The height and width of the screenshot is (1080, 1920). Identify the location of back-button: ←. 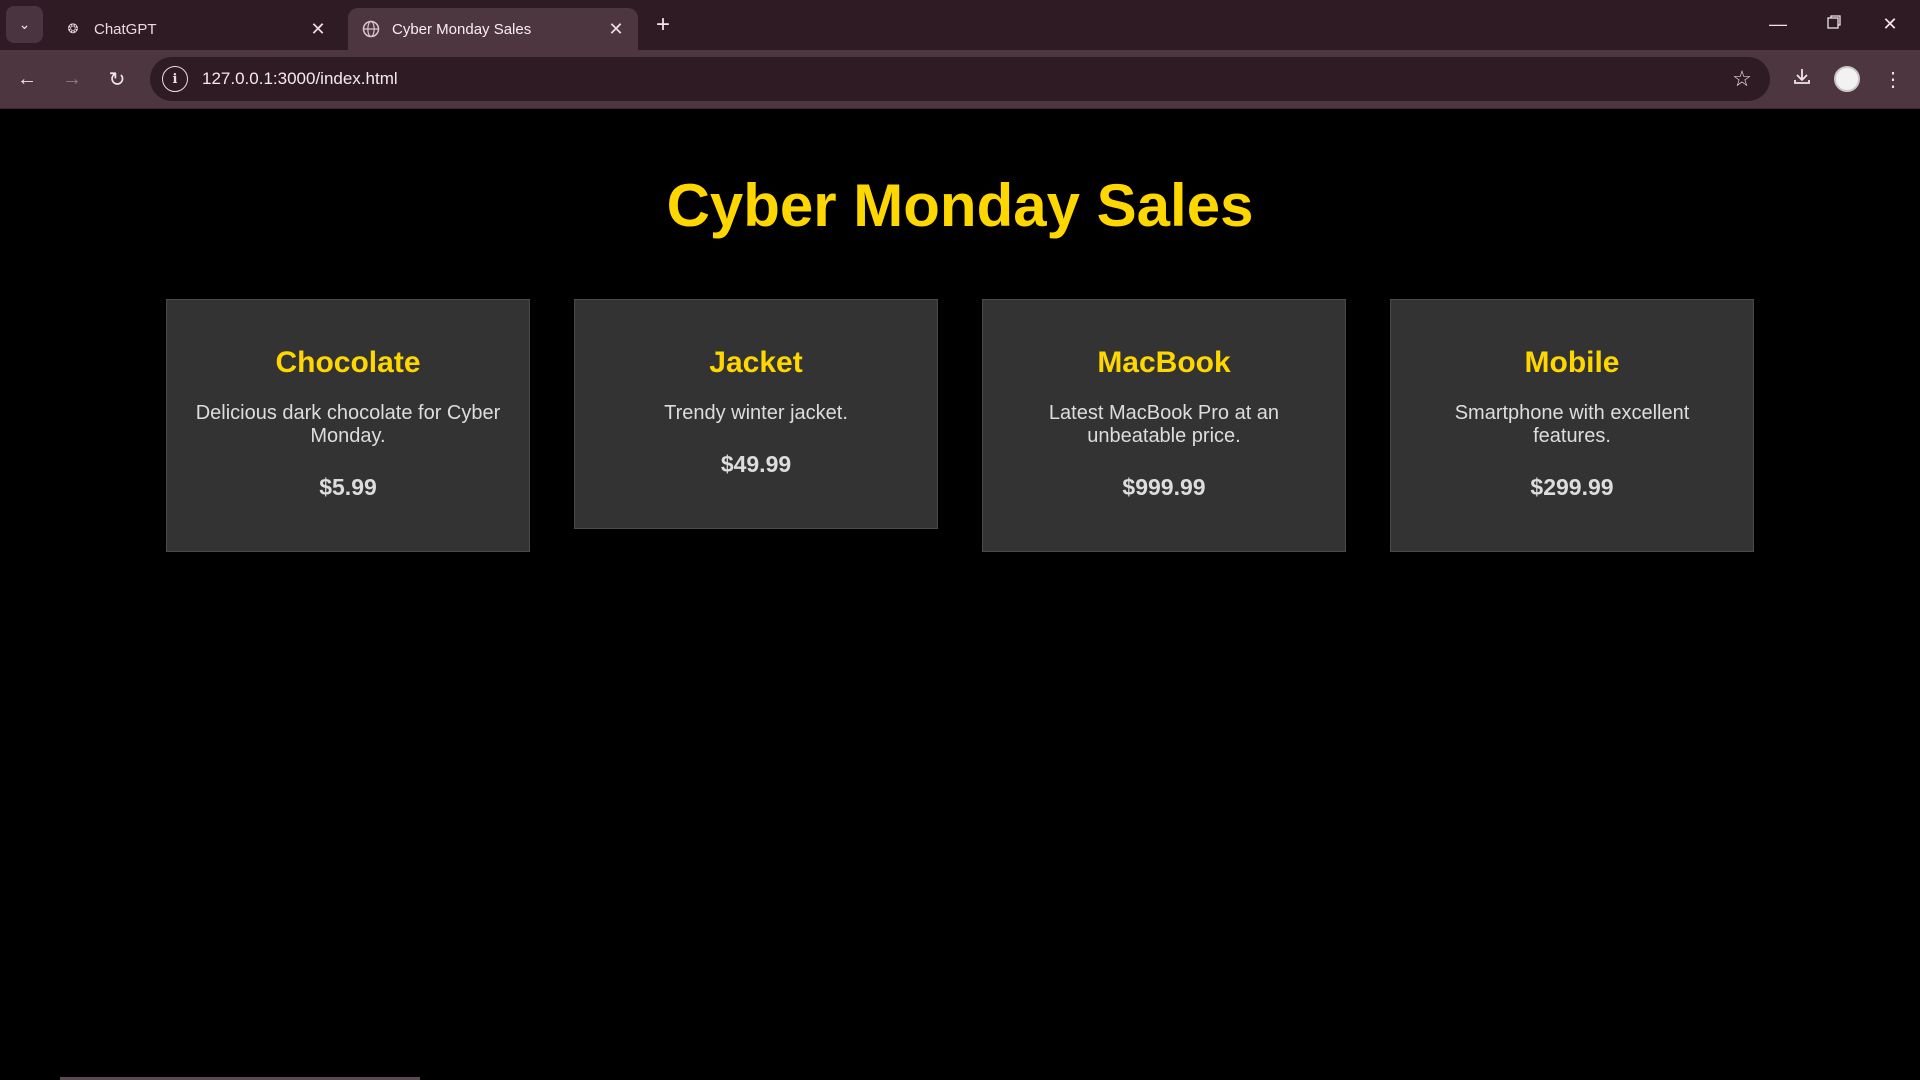
(27, 79).